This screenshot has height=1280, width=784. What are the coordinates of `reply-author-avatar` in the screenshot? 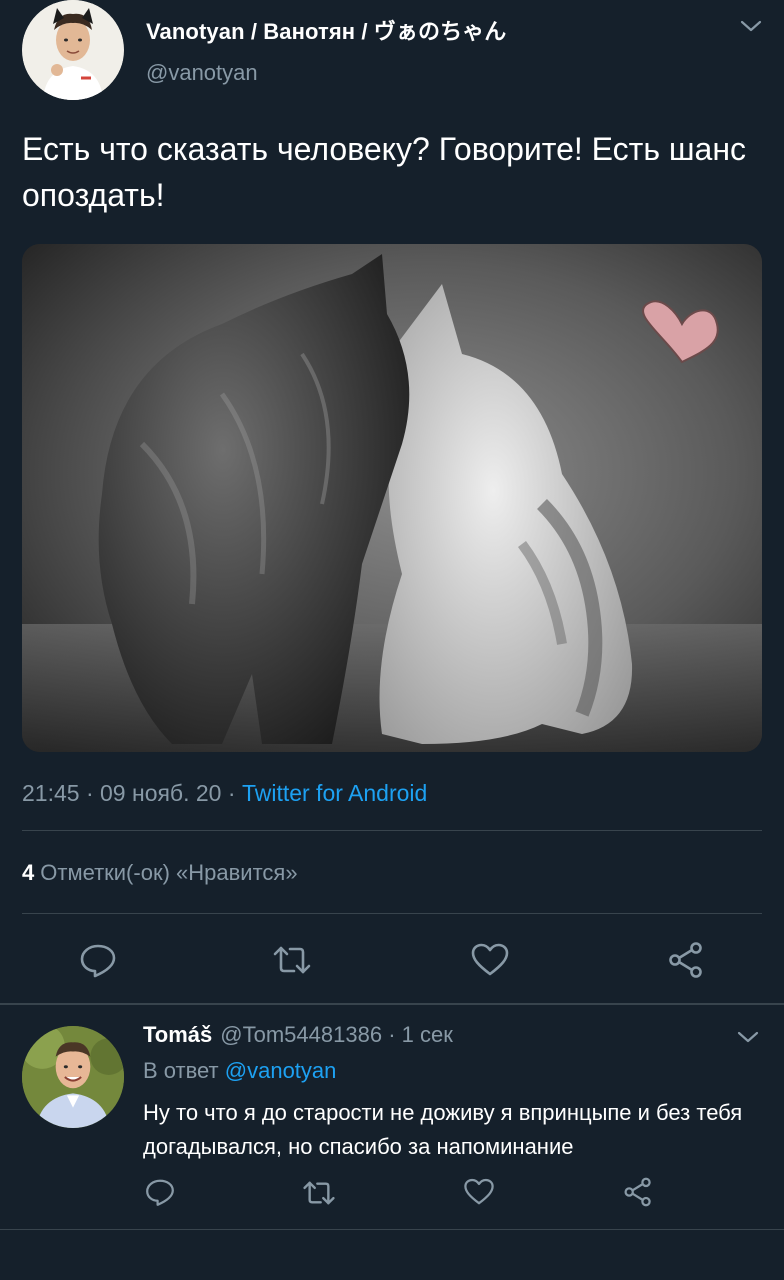 It's located at (73, 1077).